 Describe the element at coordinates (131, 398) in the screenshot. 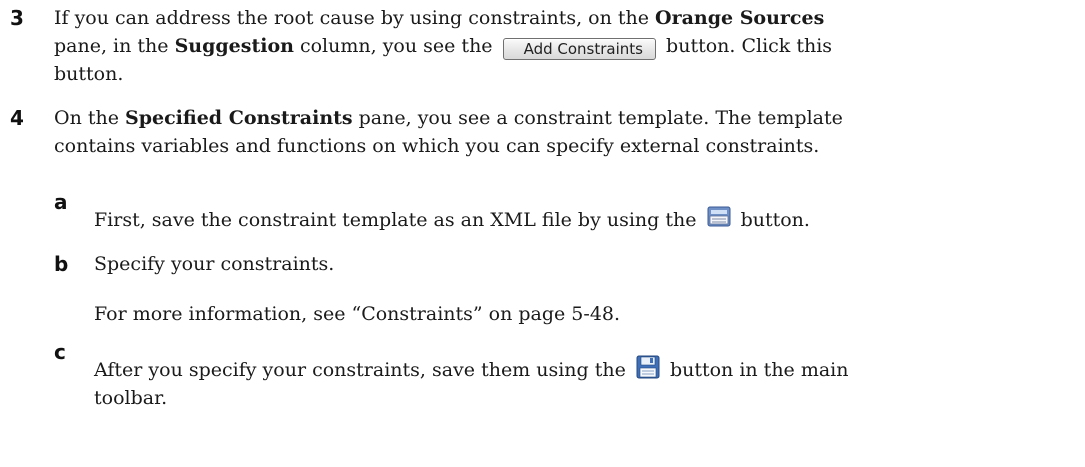

I see `text: toolbar.` at that location.